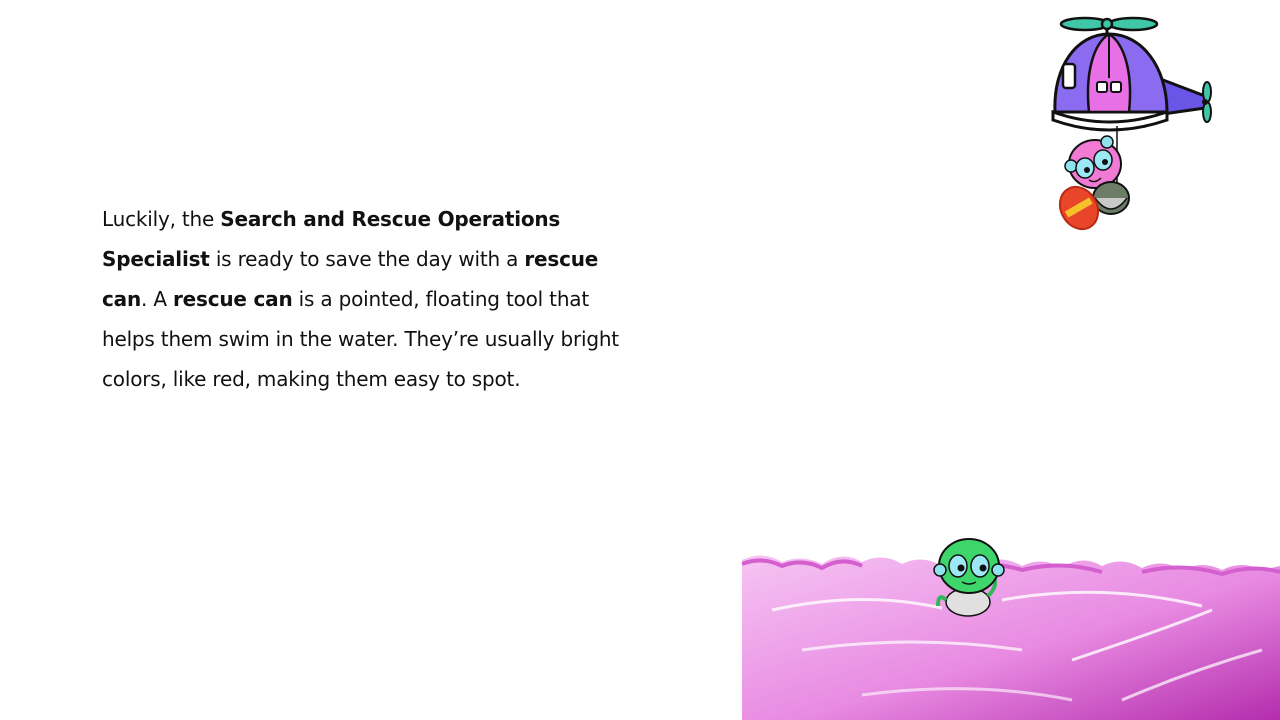 This screenshot has height=720, width=1280. What do you see at coordinates (232, 299) in the screenshot?
I see `term-rescue-can: rescue can` at bounding box center [232, 299].